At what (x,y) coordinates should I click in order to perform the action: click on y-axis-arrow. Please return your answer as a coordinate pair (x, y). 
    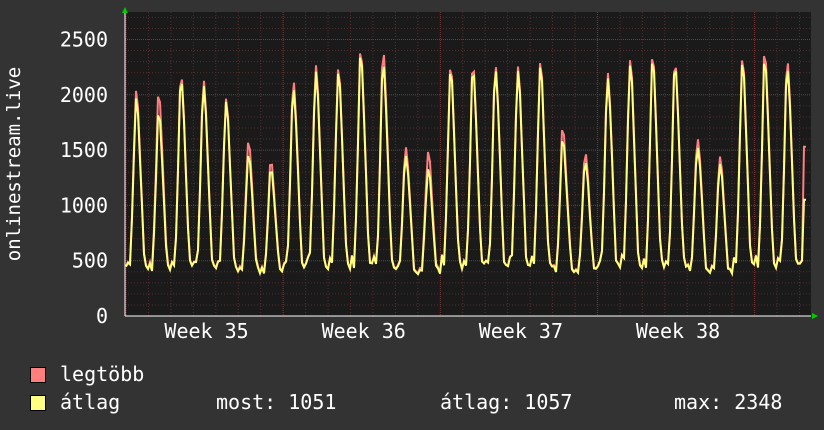
    Looking at the image, I should click on (125, 10).